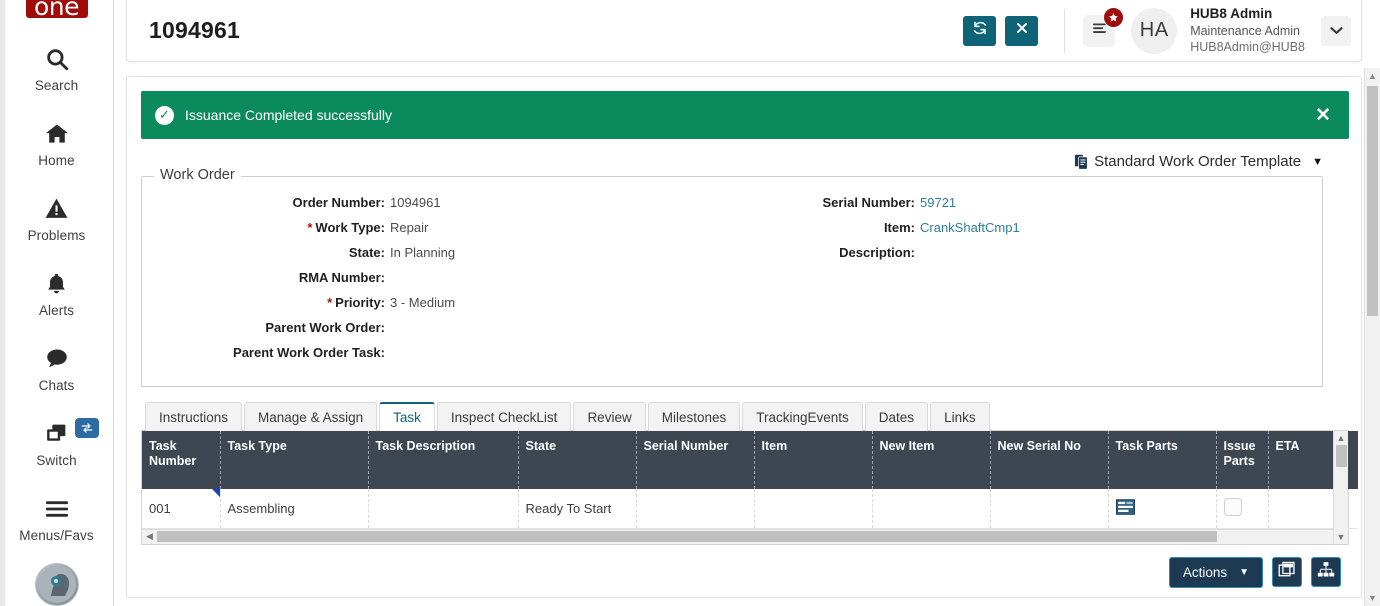  I want to click on field-label: Description:, so click(877, 252).